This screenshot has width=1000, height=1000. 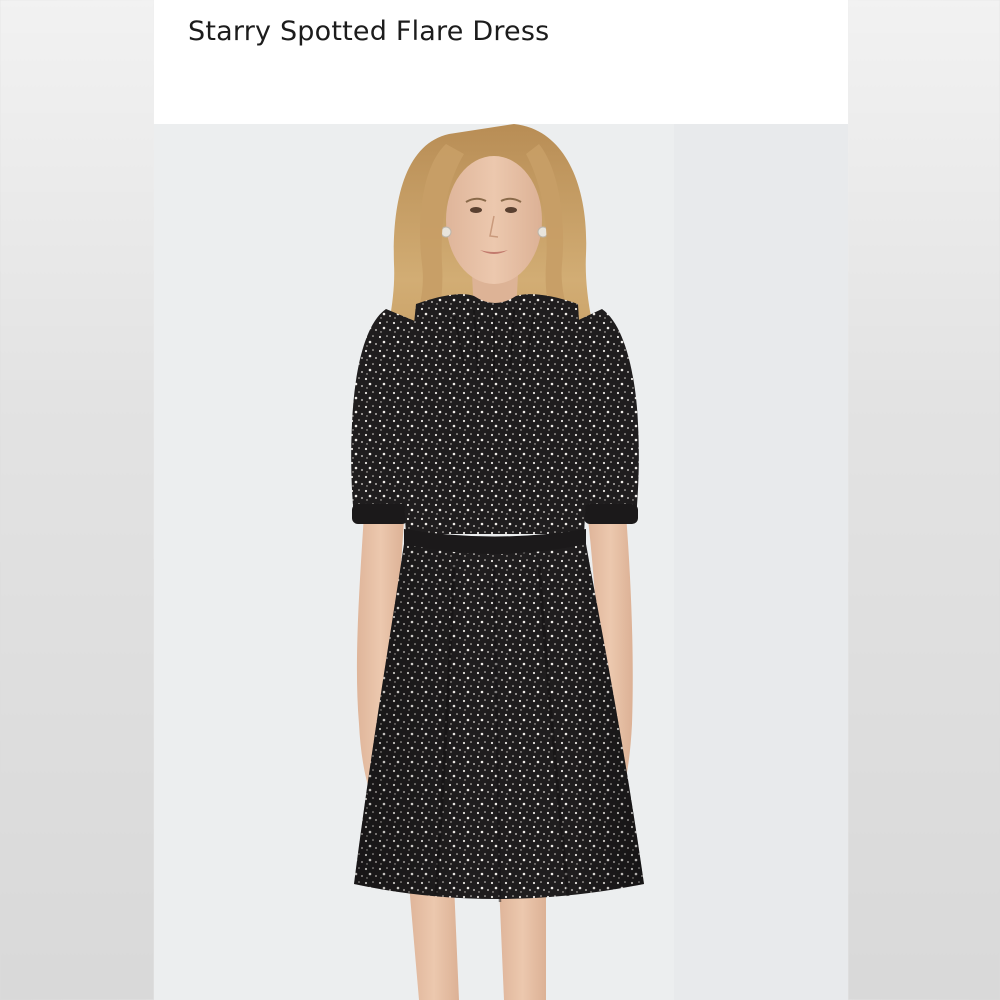 I want to click on title-bar: Starry Spotted Flare Dress, so click(x=501, y=62).